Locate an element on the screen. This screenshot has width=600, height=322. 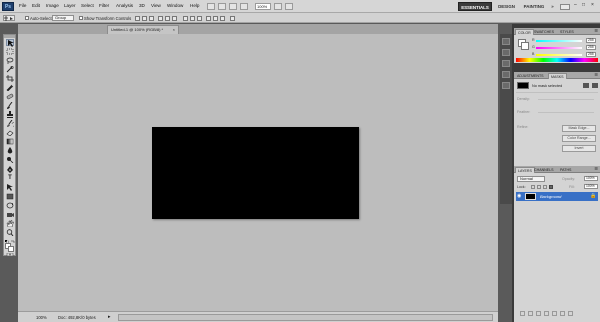
lasso-tool is located at coordinates (10, 60).